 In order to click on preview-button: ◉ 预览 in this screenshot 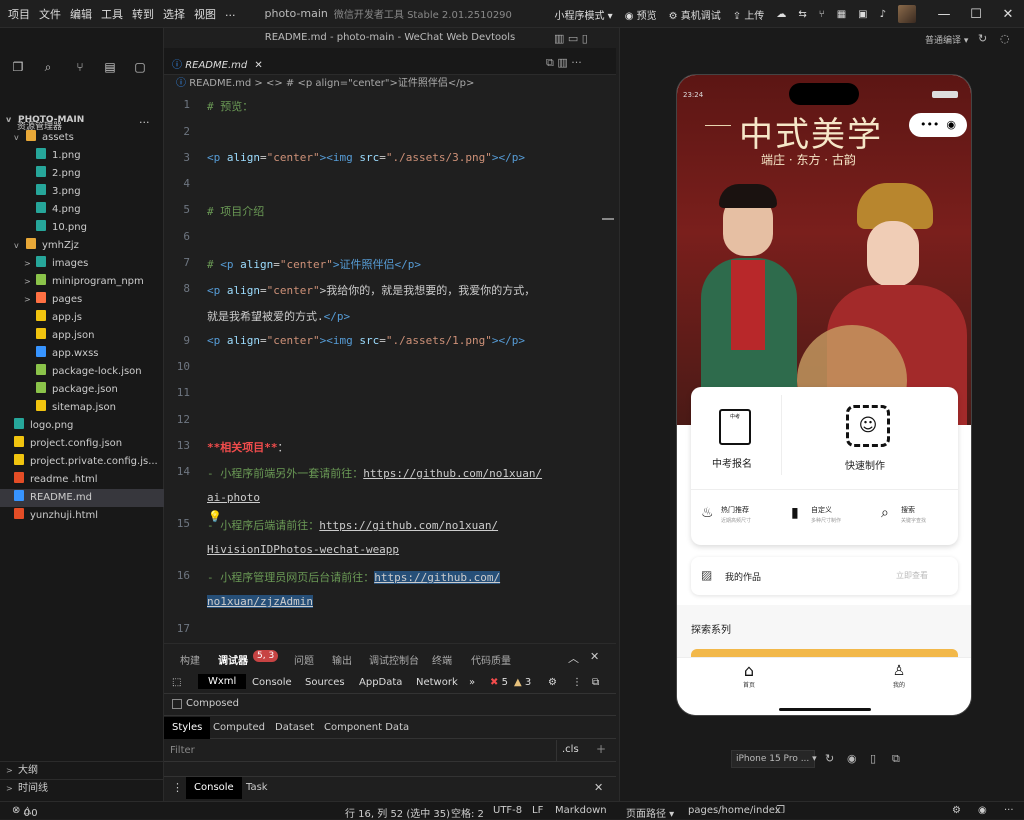, I will do `click(641, 14)`.